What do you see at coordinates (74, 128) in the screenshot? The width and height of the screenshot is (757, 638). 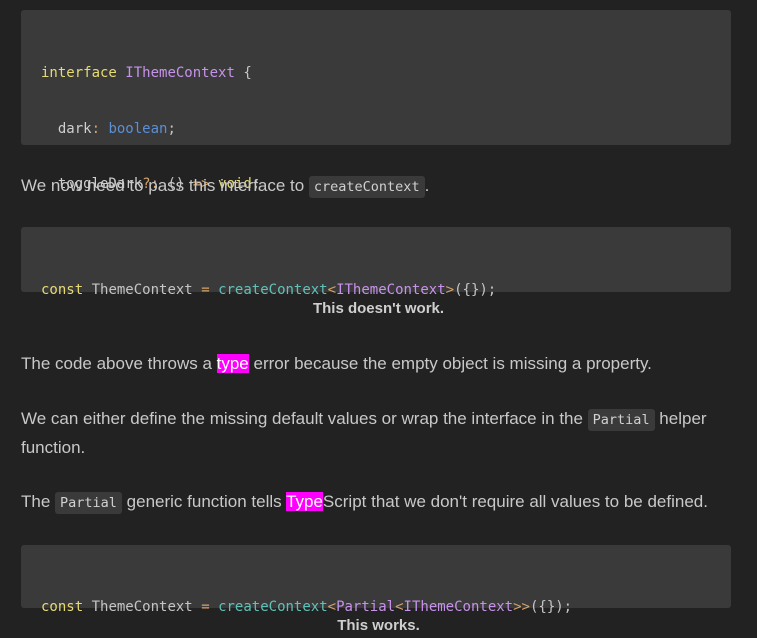 I see `property-name: dark` at bounding box center [74, 128].